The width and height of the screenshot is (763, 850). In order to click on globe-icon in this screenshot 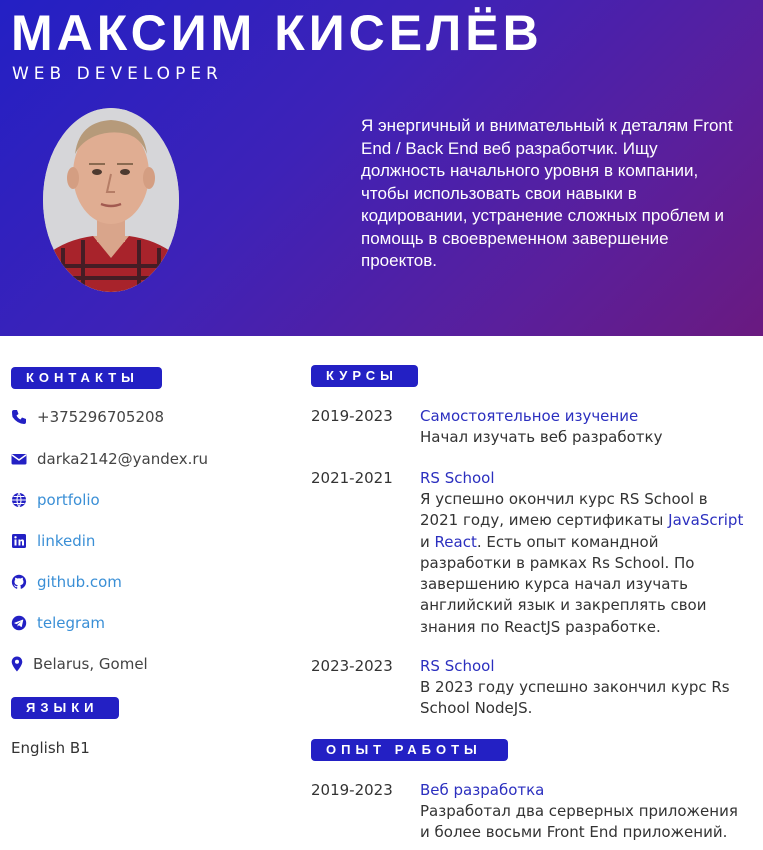, I will do `click(19, 500)`.